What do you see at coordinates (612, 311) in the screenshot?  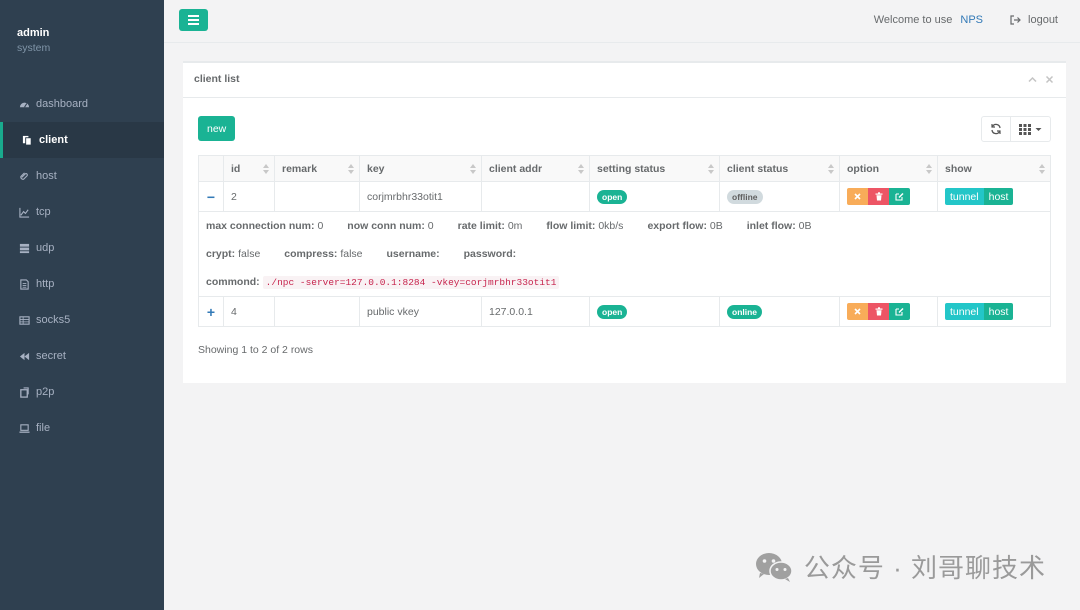 I see `status-badge: open` at bounding box center [612, 311].